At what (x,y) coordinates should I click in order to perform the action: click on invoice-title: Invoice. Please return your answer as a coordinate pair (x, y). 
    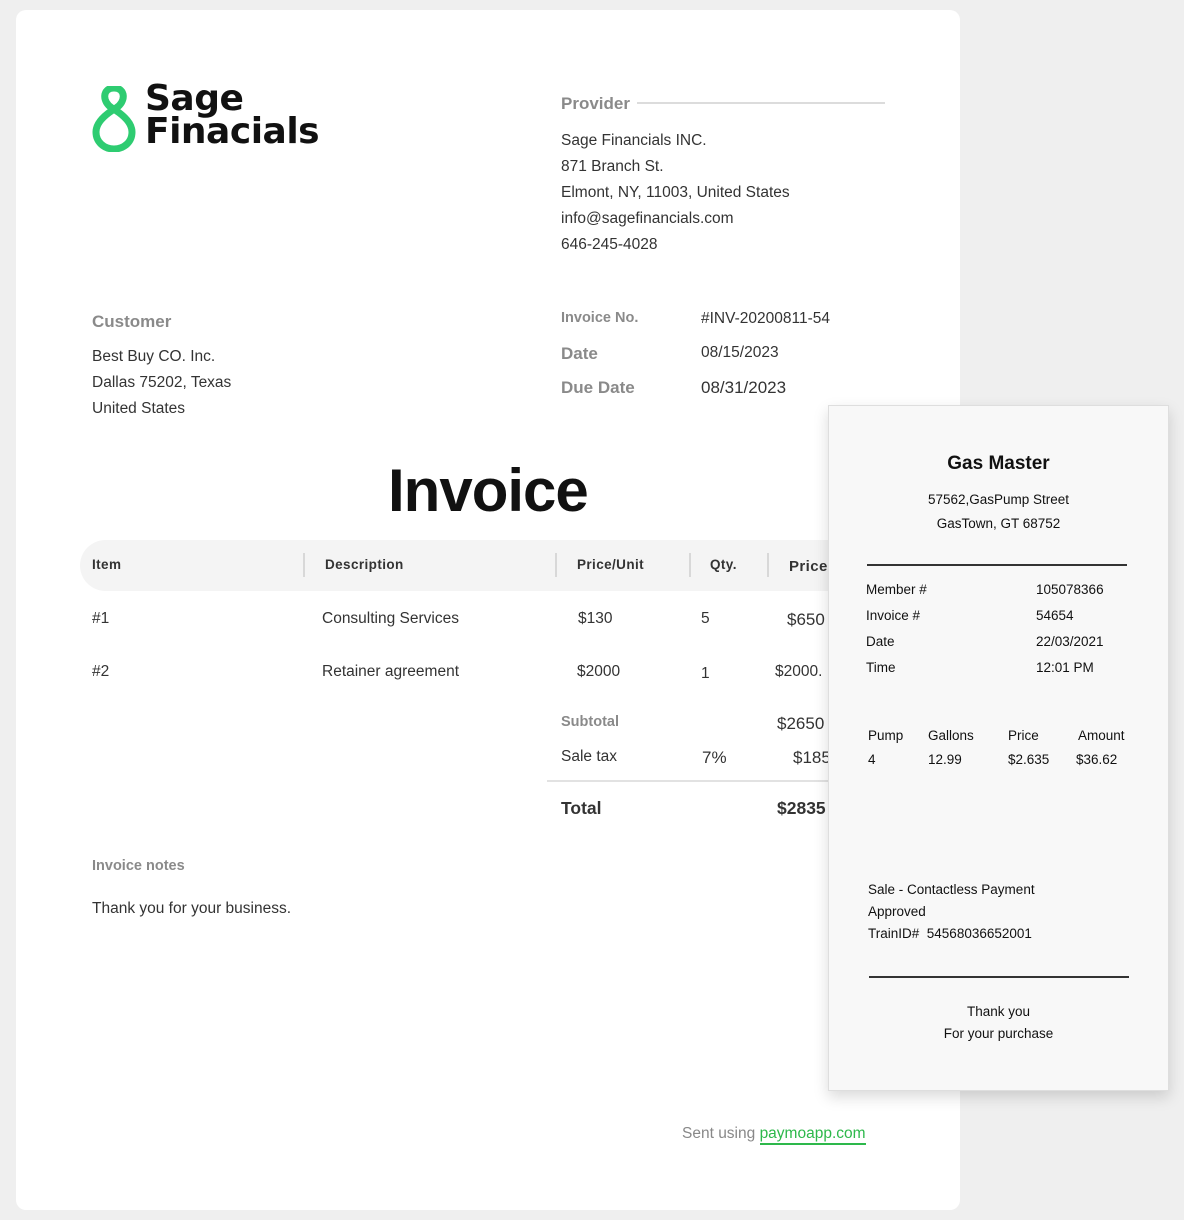
    Looking at the image, I should click on (488, 490).